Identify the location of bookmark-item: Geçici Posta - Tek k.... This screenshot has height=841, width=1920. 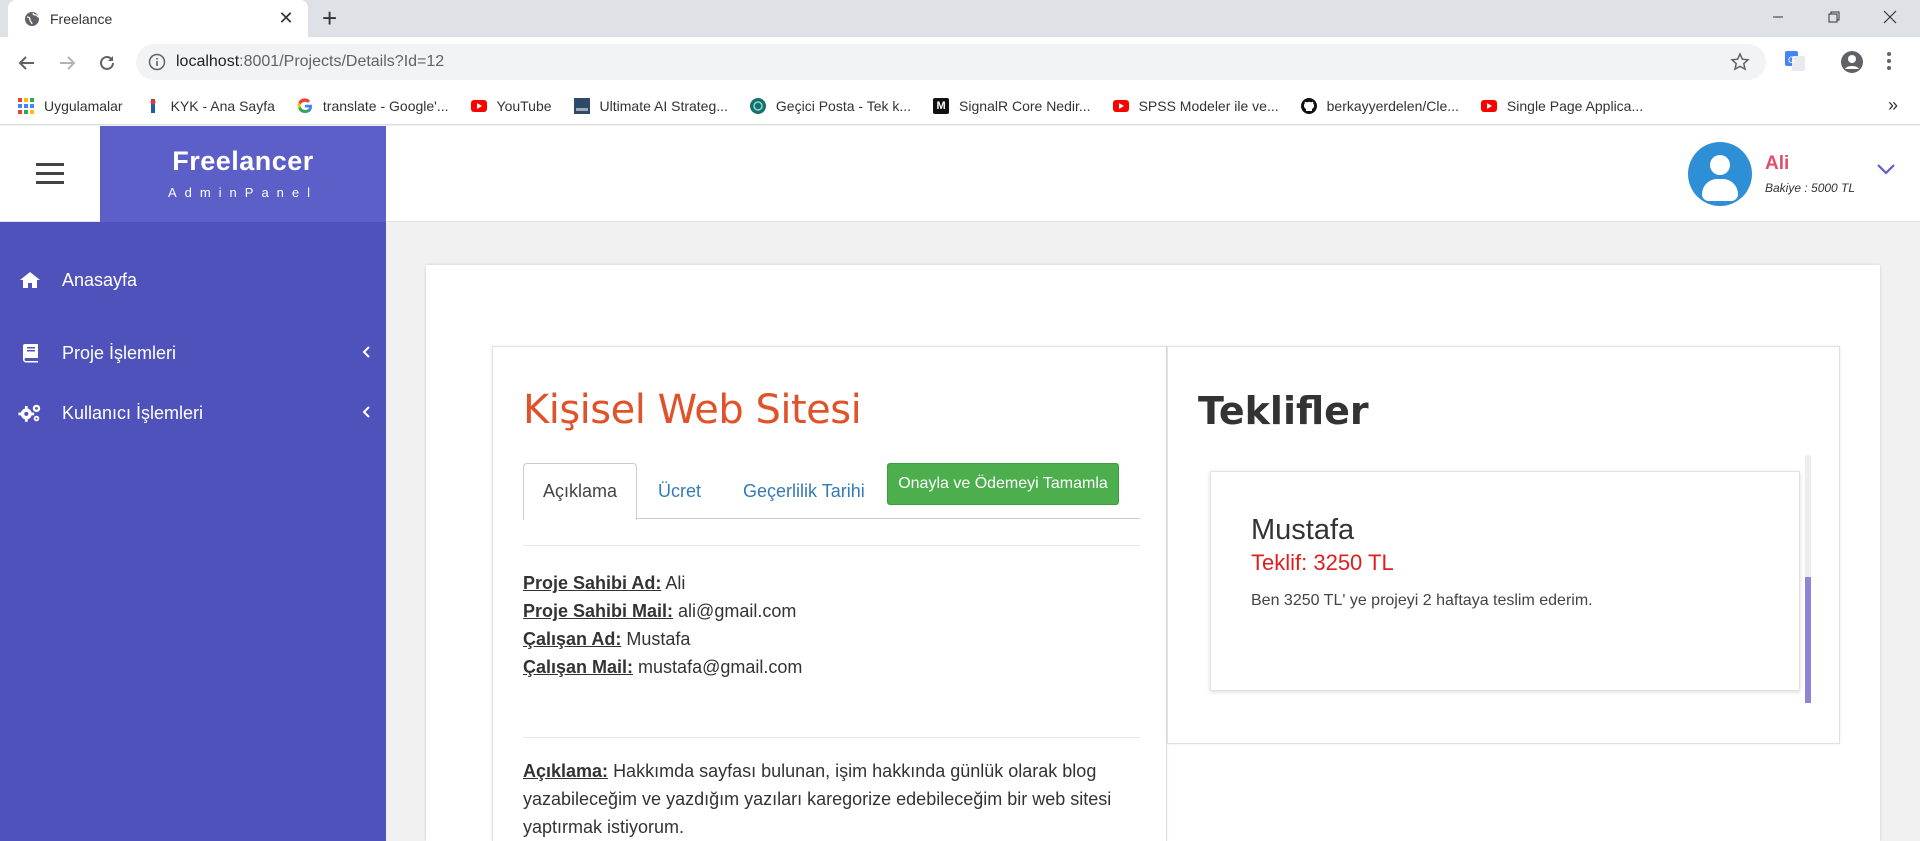
(830, 105).